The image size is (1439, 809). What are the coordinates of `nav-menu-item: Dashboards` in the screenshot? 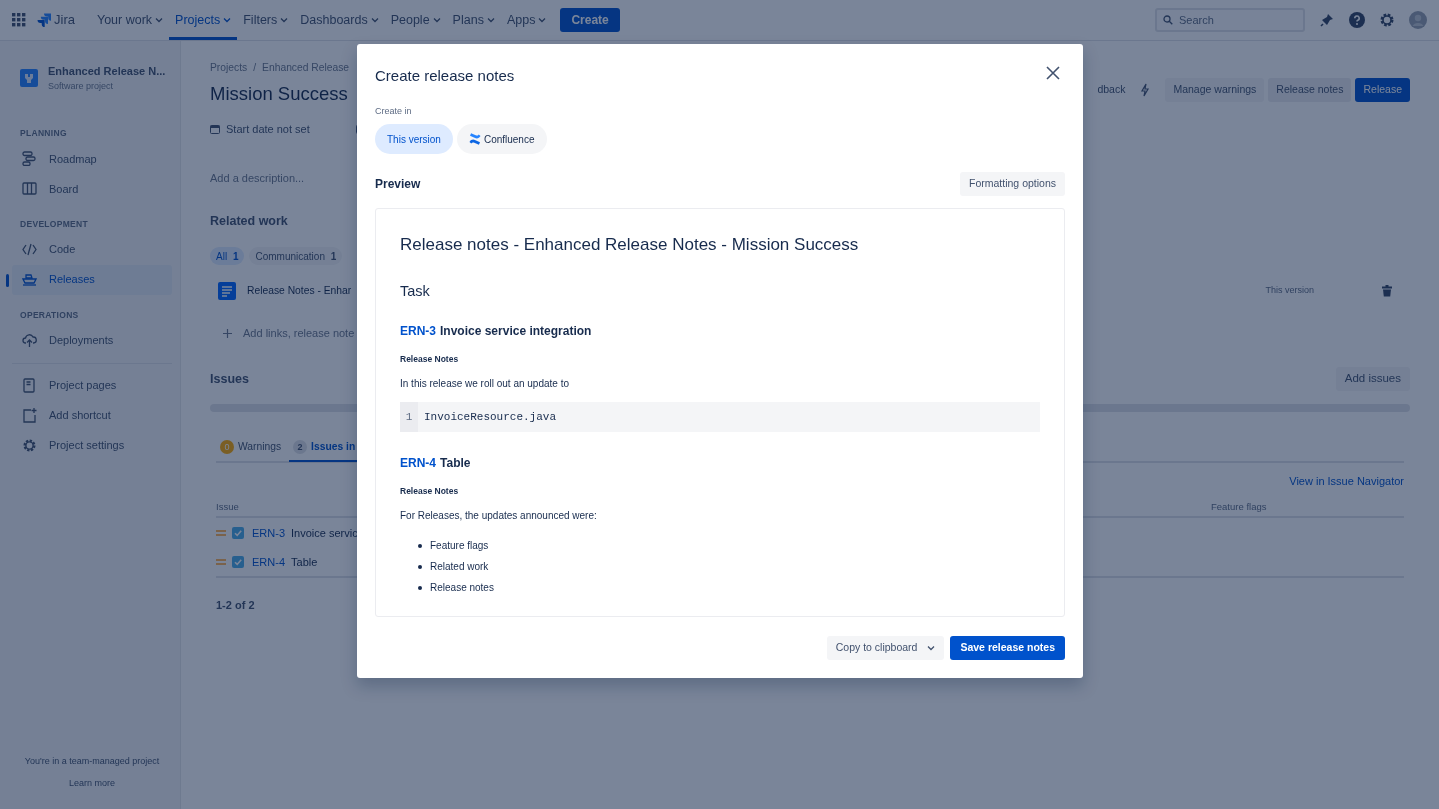 It's located at (339, 20).